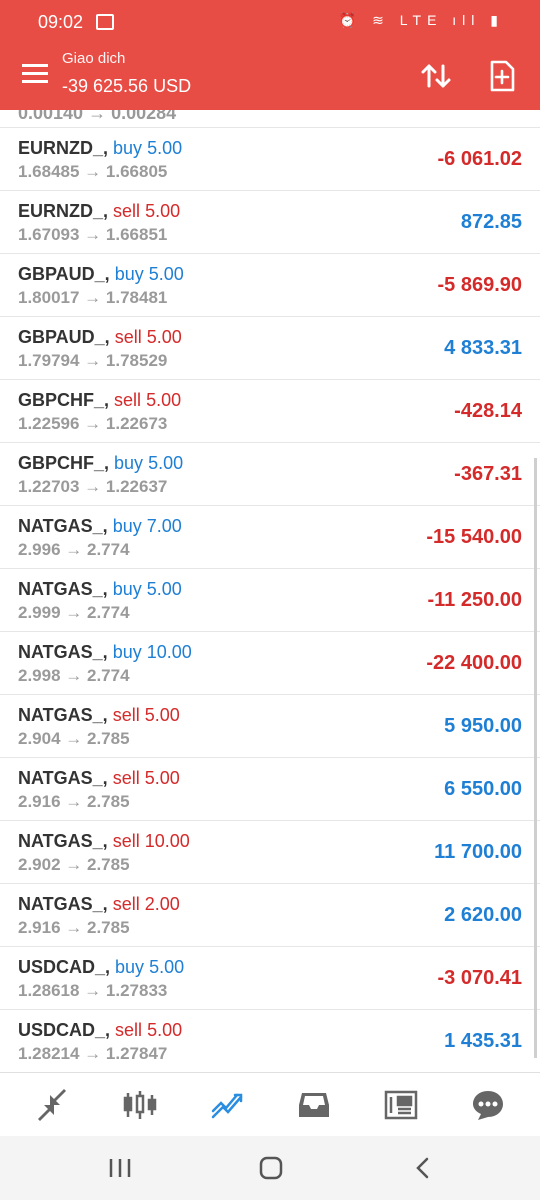  Describe the element at coordinates (127, 86) in the screenshot. I see `balance-total: -39 625.56 USD` at that location.